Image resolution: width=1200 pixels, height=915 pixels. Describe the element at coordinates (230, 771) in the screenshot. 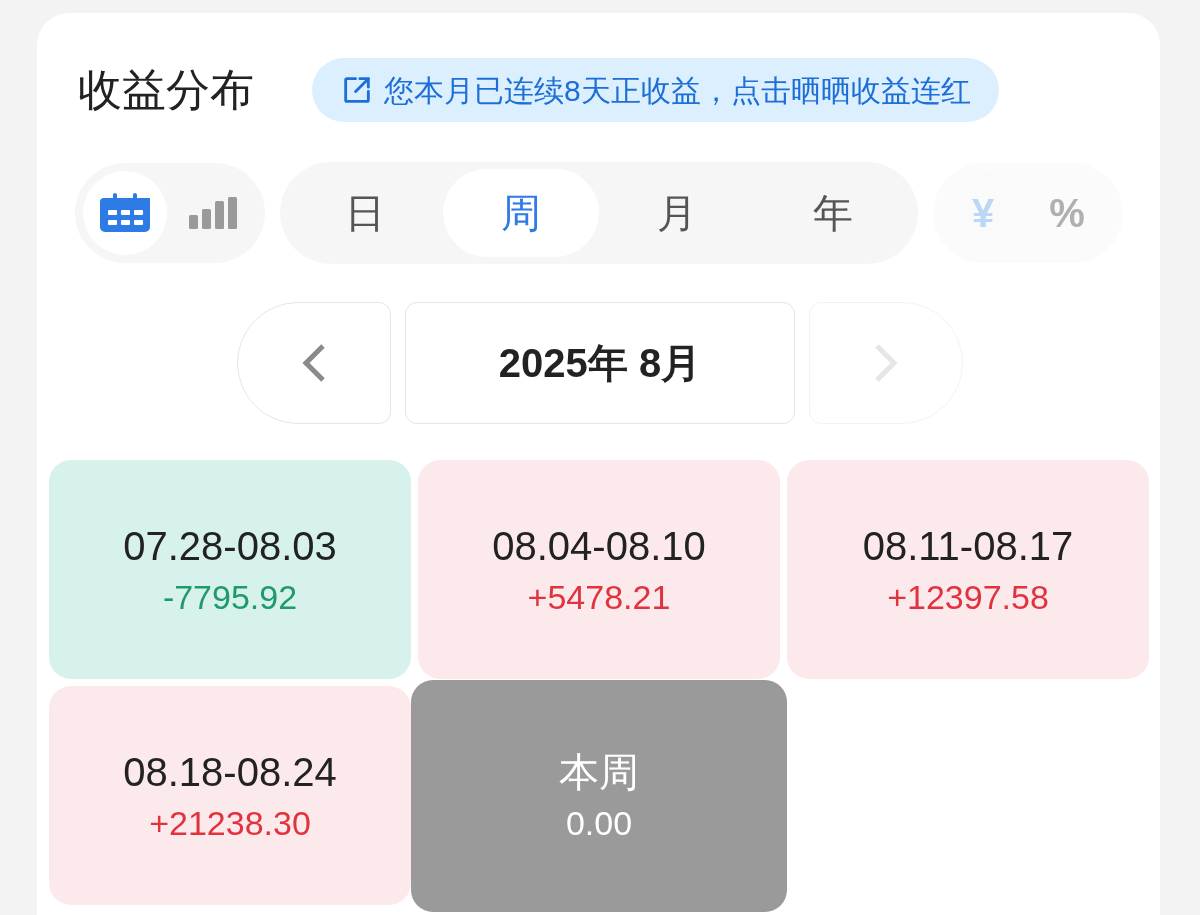

I see `week-range: 08.18-08.24` at that location.